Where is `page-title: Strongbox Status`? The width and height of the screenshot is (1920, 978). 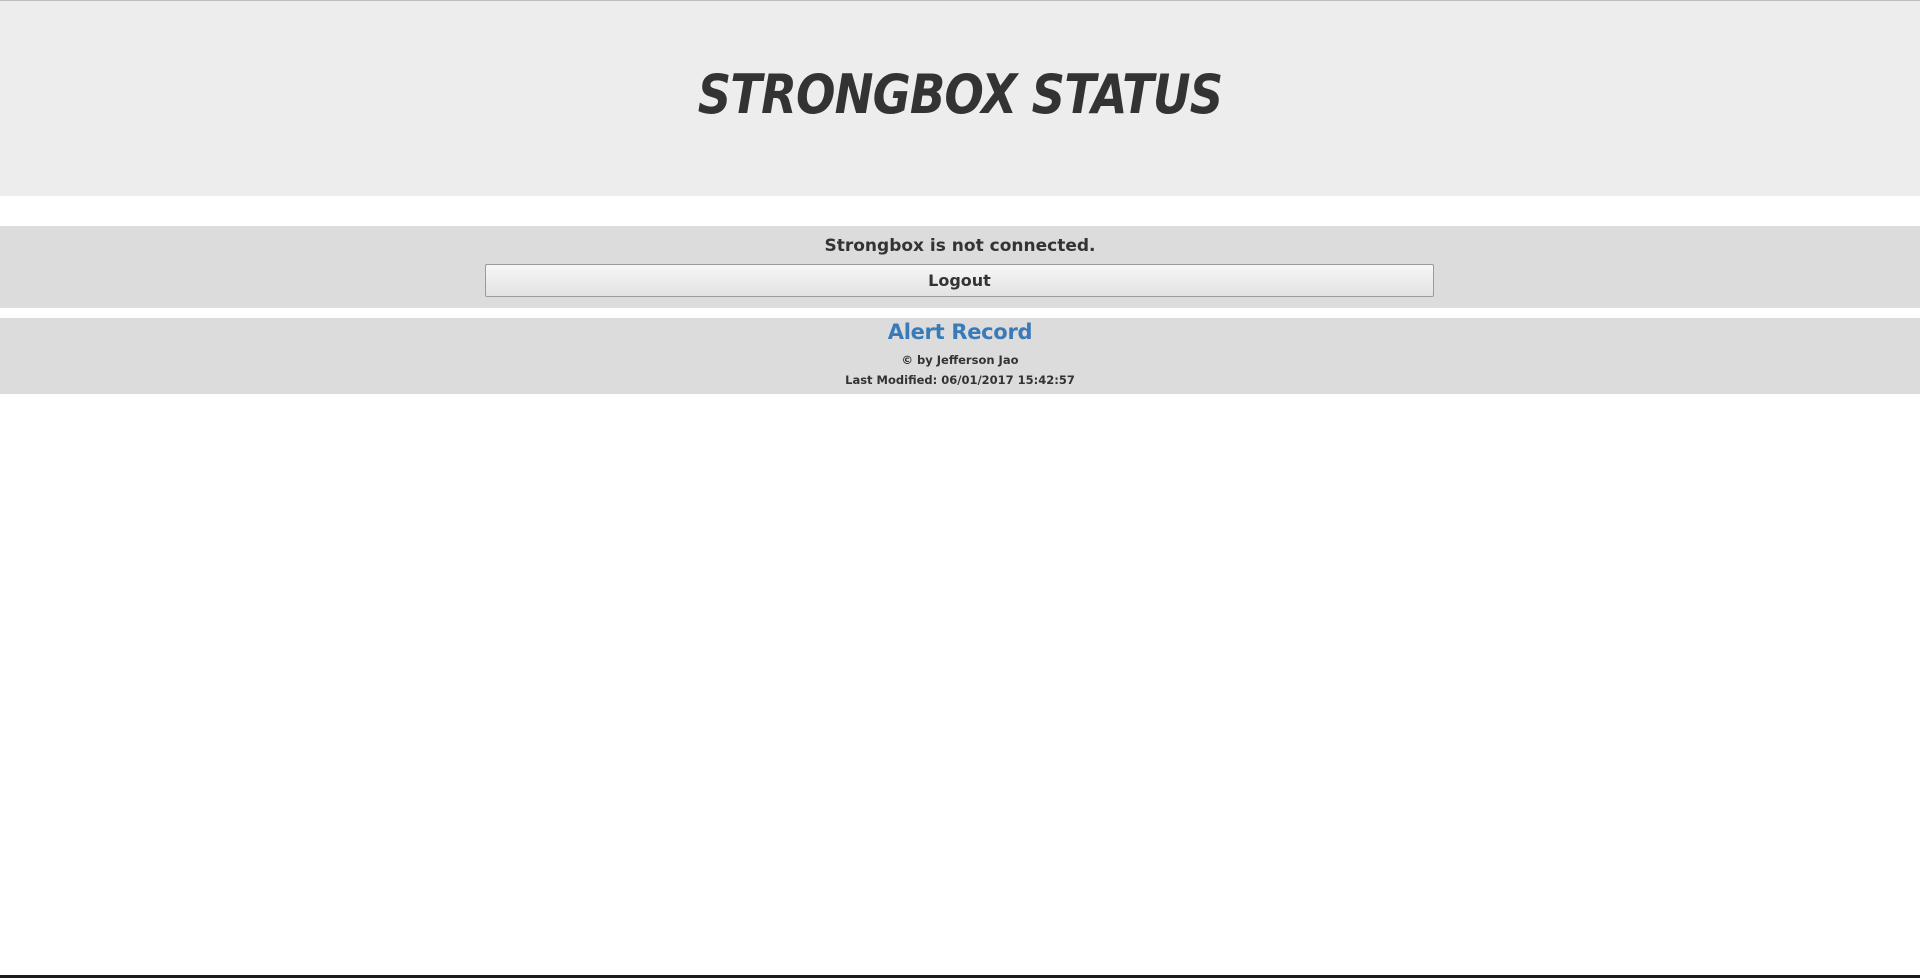
page-title: Strongbox Status is located at coordinates (960, 94).